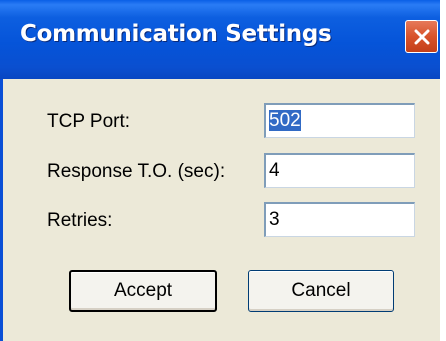 This screenshot has height=341, width=446. What do you see at coordinates (321, 291) in the screenshot?
I see `cancel-button: Cancel` at bounding box center [321, 291].